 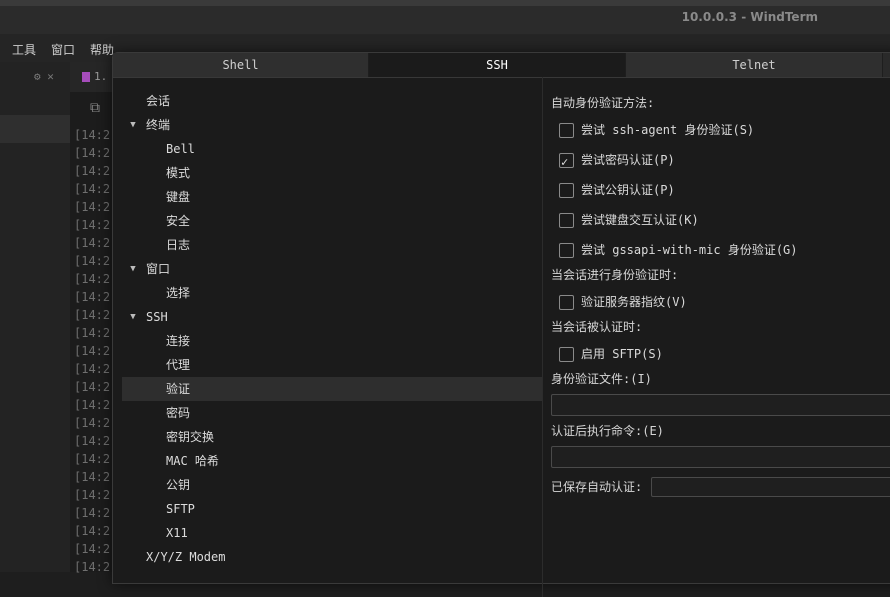 I want to click on checkbox-publickey, so click(x=566, y=190).